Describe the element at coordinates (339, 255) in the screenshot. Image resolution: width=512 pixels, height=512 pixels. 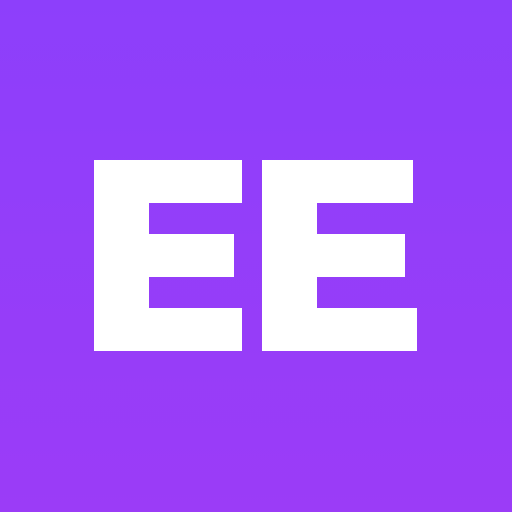
I see `letter-e-right` at that location.